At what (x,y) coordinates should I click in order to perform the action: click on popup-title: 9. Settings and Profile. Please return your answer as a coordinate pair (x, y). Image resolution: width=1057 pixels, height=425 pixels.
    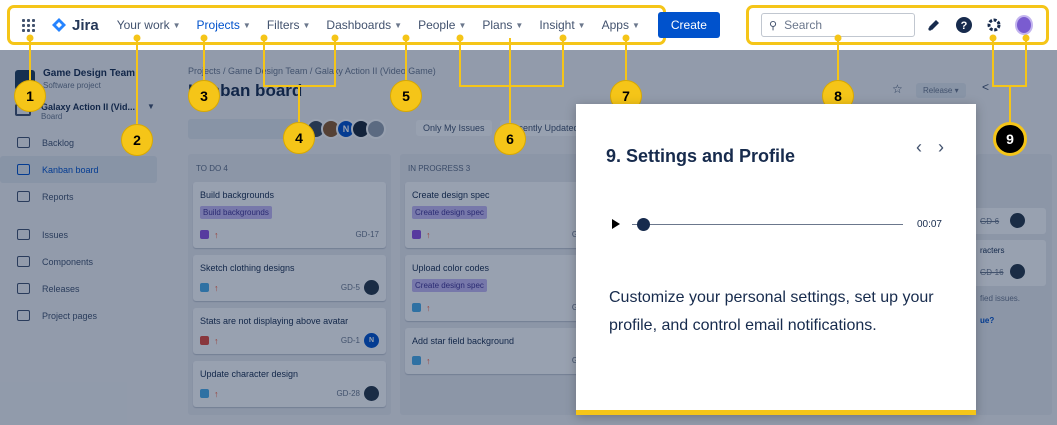
    Looking at the image, I should click on (701, 156).